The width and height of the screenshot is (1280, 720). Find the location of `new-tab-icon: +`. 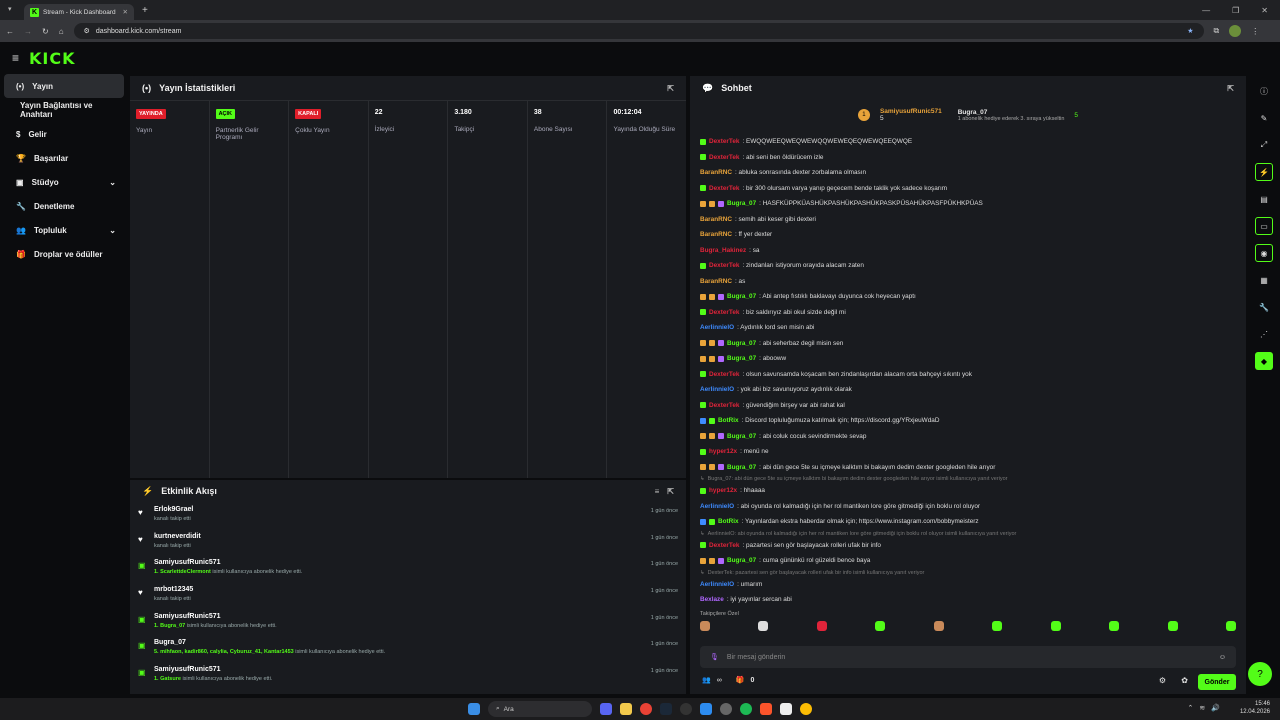

new-tab-icon: + is located at coordinates (145, 10).